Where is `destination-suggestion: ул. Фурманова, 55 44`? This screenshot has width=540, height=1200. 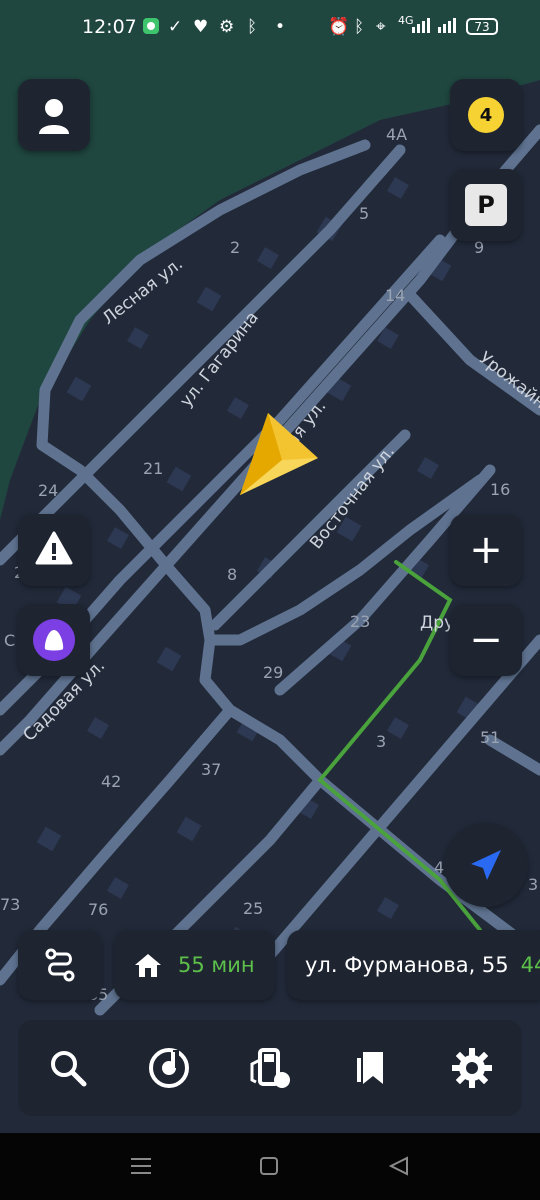
destination-suggestion: ул. Фурманова, 55 44 is located at coordinates (413, 965).